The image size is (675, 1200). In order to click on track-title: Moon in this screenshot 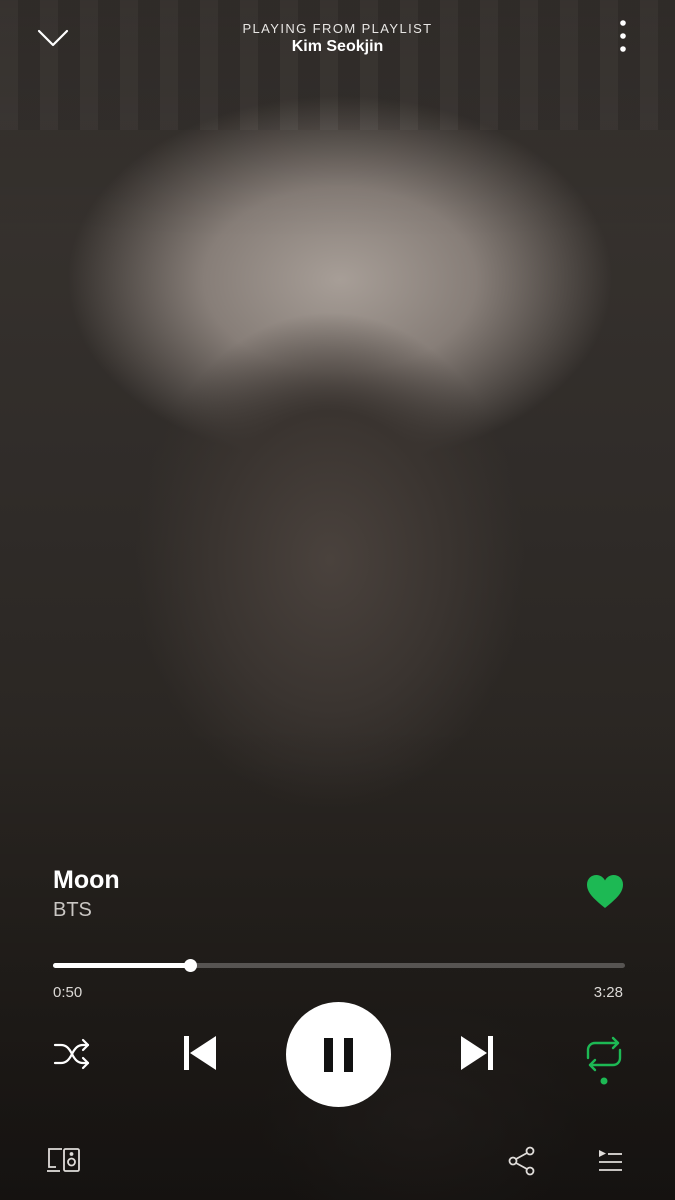, I will do `click(86, 880)`.